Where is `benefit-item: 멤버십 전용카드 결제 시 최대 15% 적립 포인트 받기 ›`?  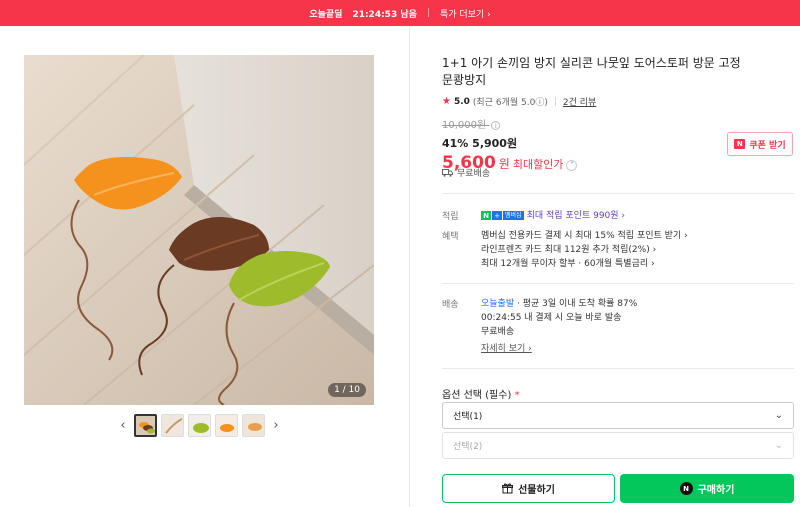
benefit-item: 멤버십 전용카드 결제 시 최대 15% 적립 포인트 받기 › is located at coordinates (636, 236).